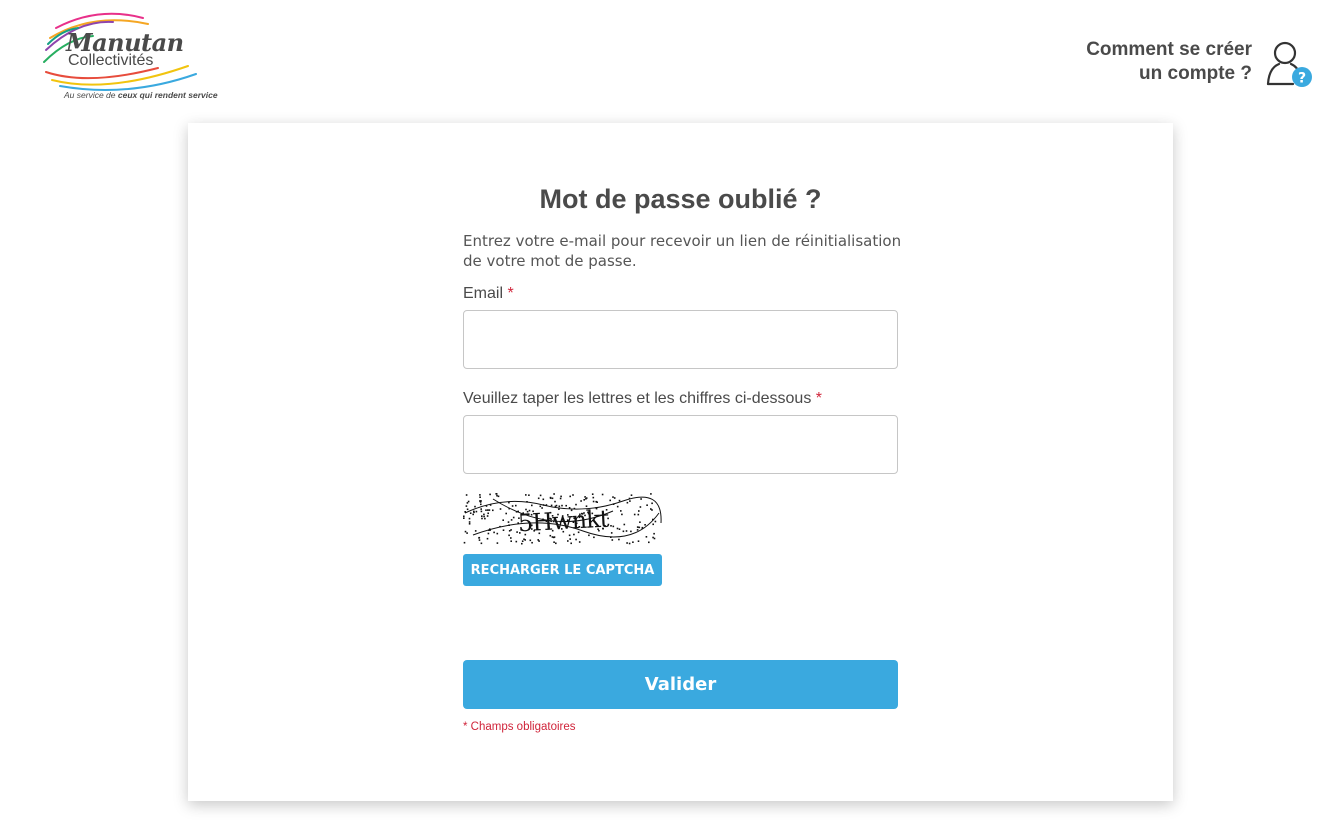 This screenshot has width=1331, height=835. Describe the element at coordinates (483, 293) in the screenshot. I see `email-label-text: Email` at that location.